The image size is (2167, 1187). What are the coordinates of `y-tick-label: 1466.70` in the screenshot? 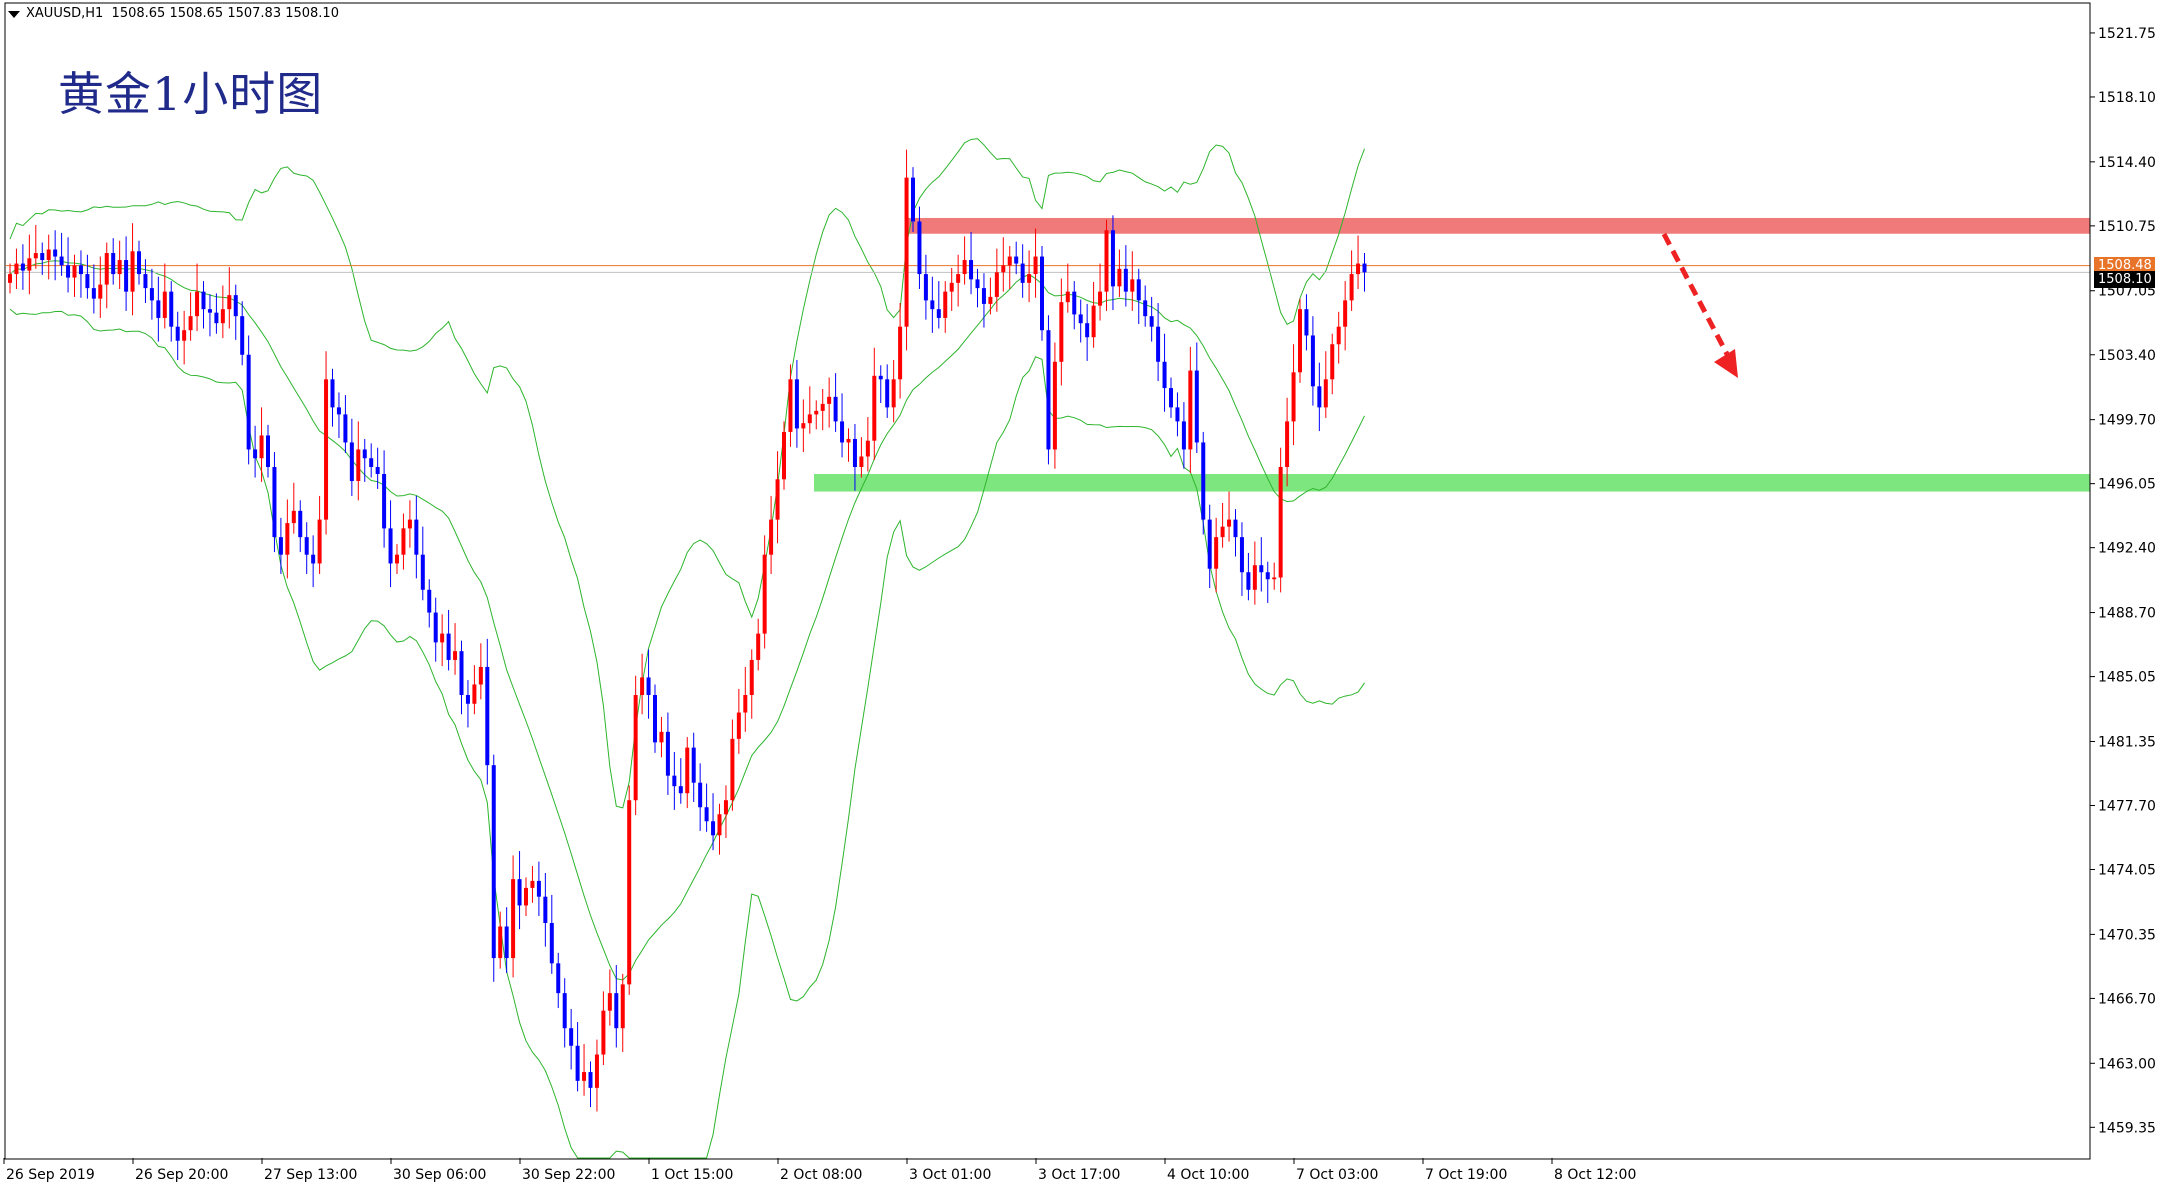 It's located at (2127, 999).